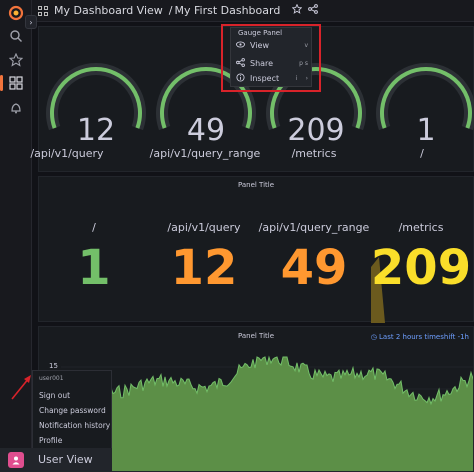  What do you see at coordinates (108, 10) in the screenshot?
I see `breadcrumb-folder: My Dashboard View` at bounding box center [108, 10].